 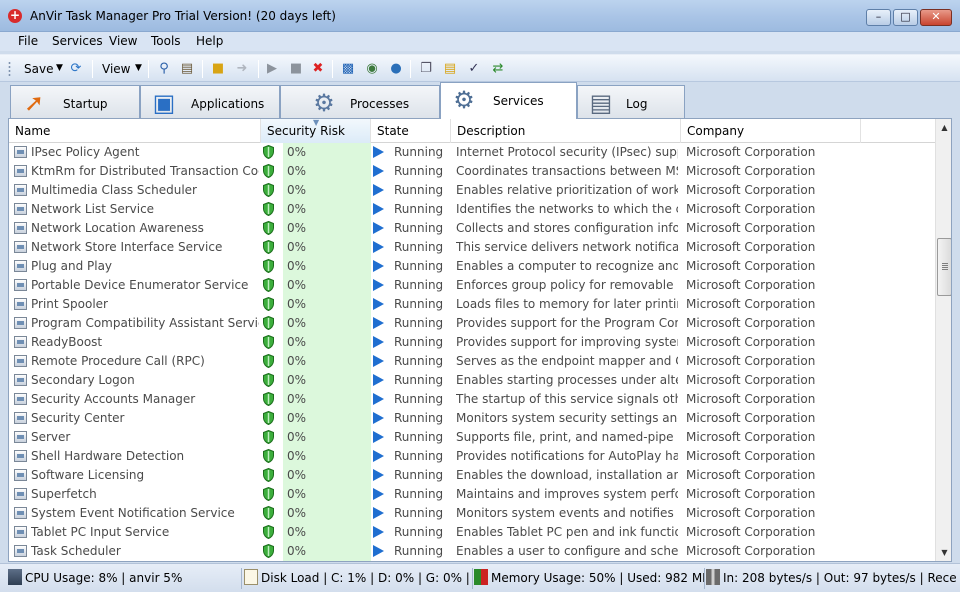 I want to click on view-button: View, so click(x=116, y=69).